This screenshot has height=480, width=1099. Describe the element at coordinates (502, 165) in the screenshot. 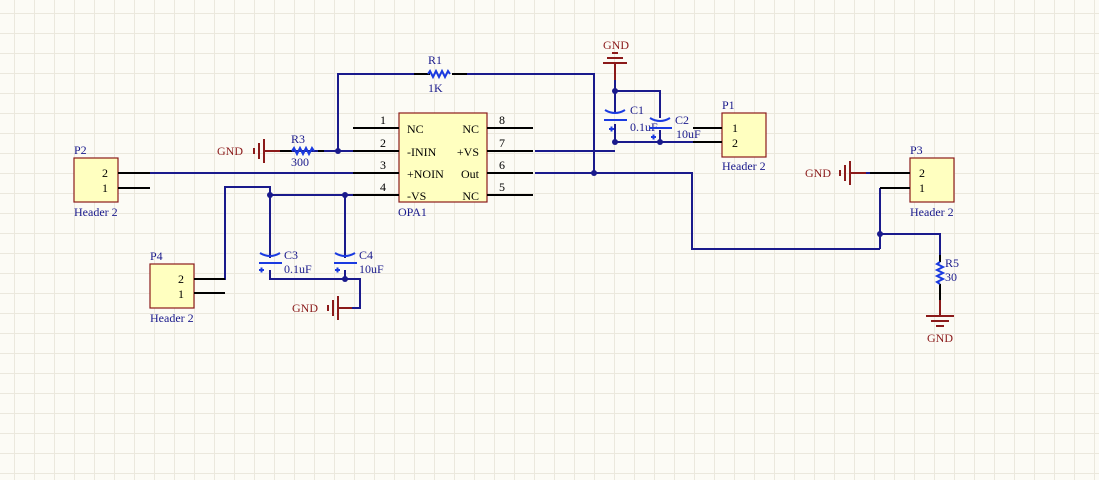

I see `pin-number: 6` at that location.